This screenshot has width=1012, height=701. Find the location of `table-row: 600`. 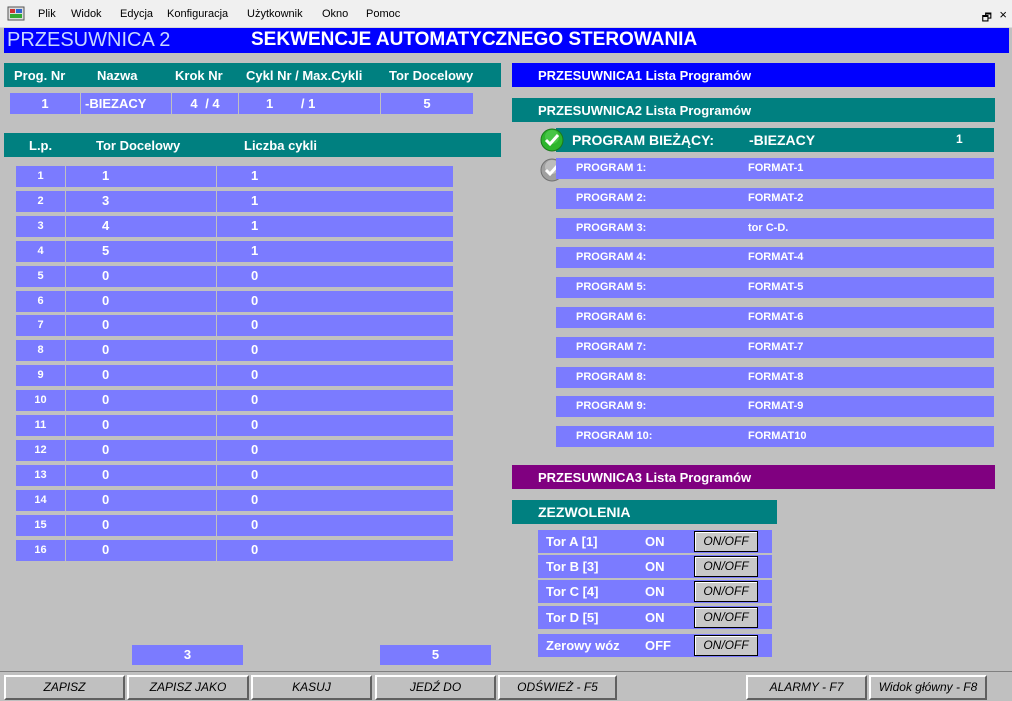

table-row: 600 is located at coordinates (234, 301).